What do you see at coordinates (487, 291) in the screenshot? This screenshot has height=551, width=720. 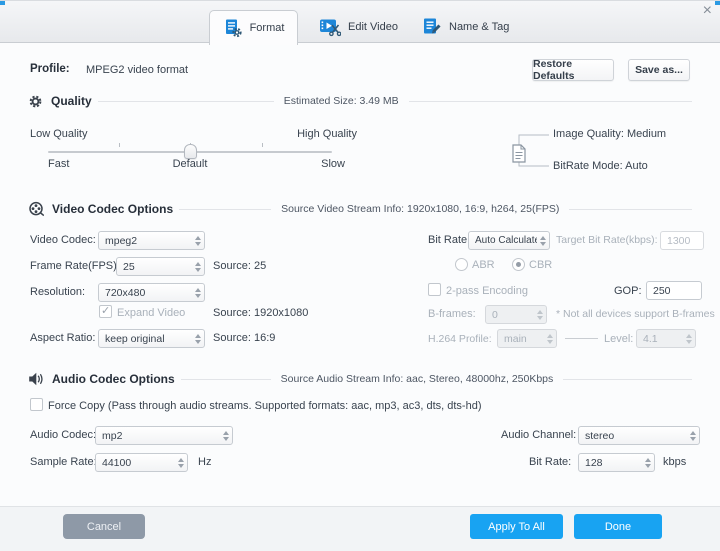 I see `two-pass-label: 2-pass Encoding` at bounding box center [487, 291].